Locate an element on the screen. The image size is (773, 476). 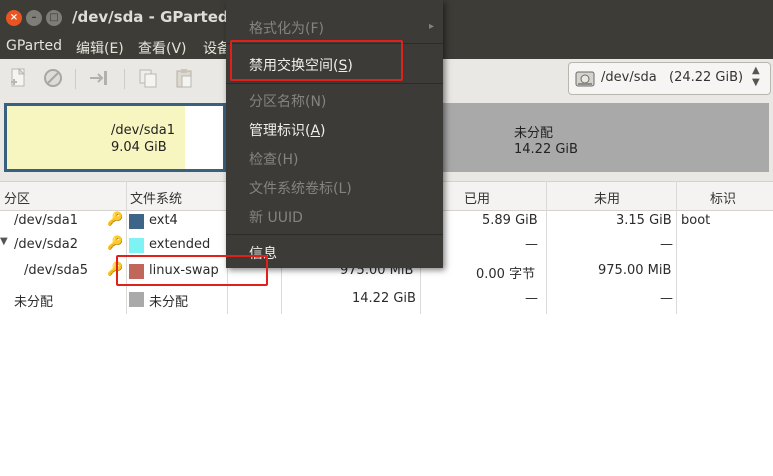
partition-block-label: 未分配 is located at coordinates (534, 133).